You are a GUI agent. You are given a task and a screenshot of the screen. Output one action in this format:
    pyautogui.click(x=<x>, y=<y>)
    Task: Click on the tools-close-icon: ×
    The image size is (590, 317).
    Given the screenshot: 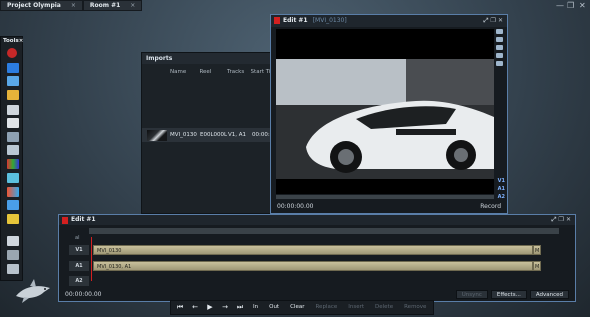 What is the action you would take?
    pyautogui.click(x=21, y=41)
    